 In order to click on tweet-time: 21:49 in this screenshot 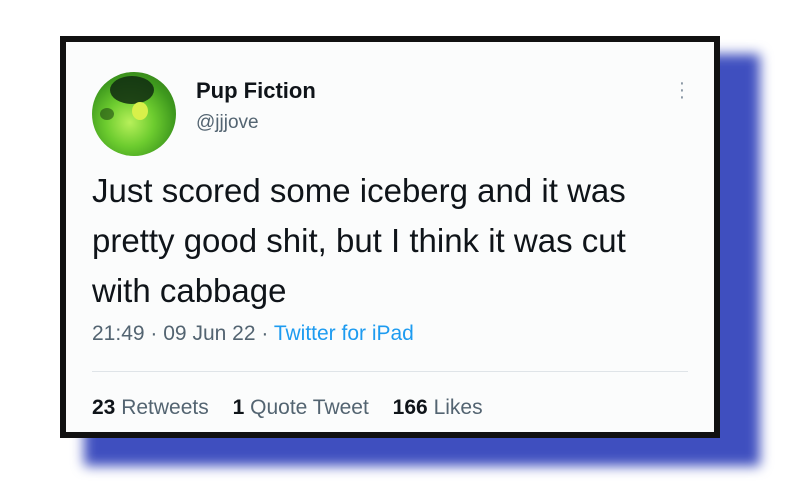, I will do `click(118, 333)`.